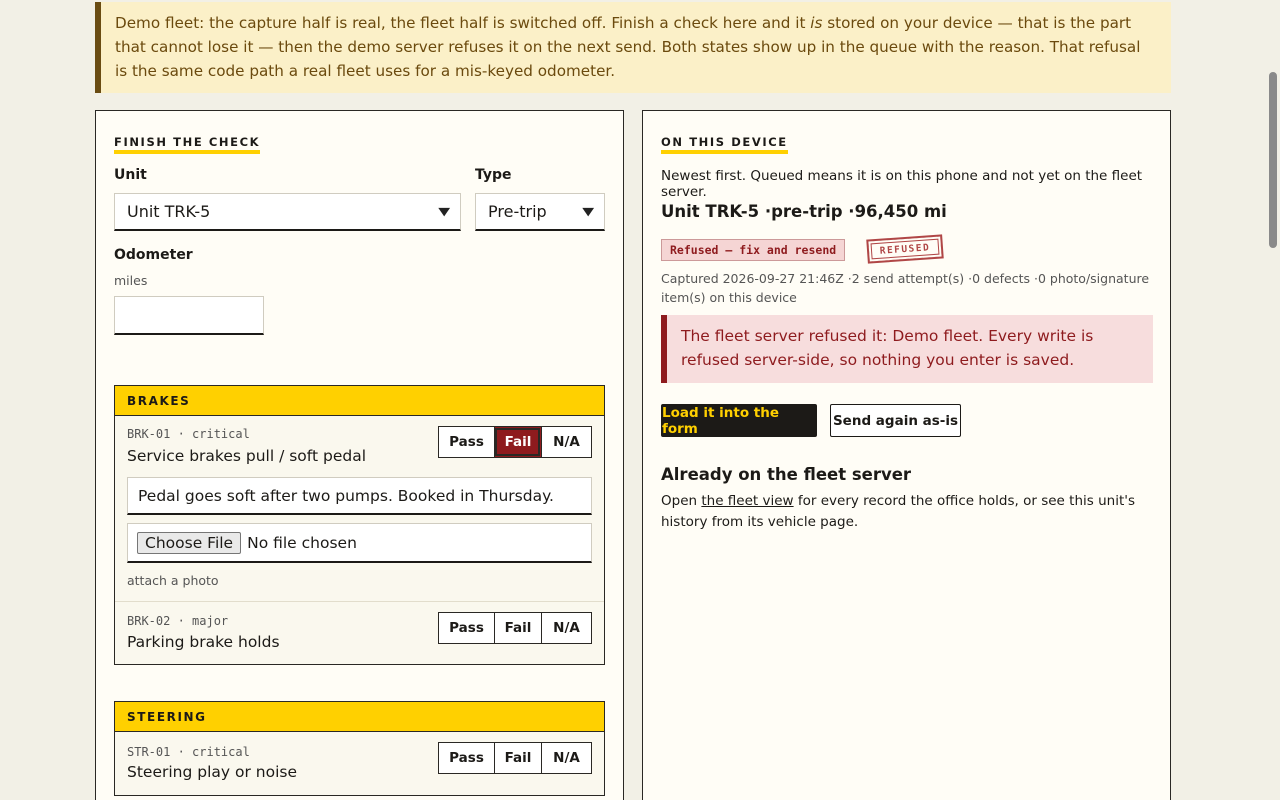  What do you see at coordinates (359, 717) in the screenshot?
I see `group-steering-title: STEERING` at bounding box center [359, 717].